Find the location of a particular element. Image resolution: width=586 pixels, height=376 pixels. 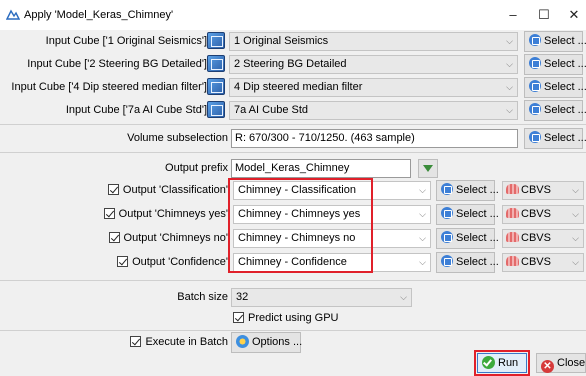

input-cube-select-3: 4 Dip steered median filter ⌵ is located at coordinates (373, 87).